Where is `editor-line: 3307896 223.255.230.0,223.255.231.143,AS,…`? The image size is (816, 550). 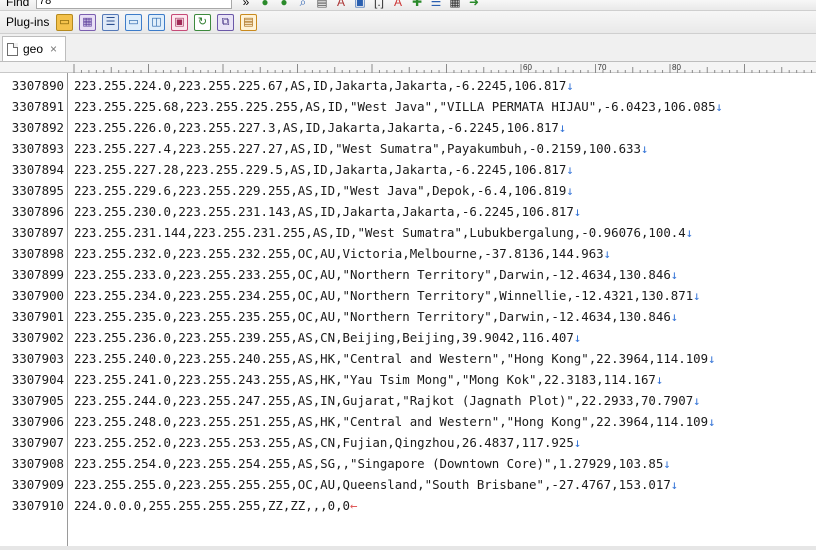
editor-line: 3307896 223.255.230.0,223.255.231.143,AS,… is located at coordinates (408, 211).